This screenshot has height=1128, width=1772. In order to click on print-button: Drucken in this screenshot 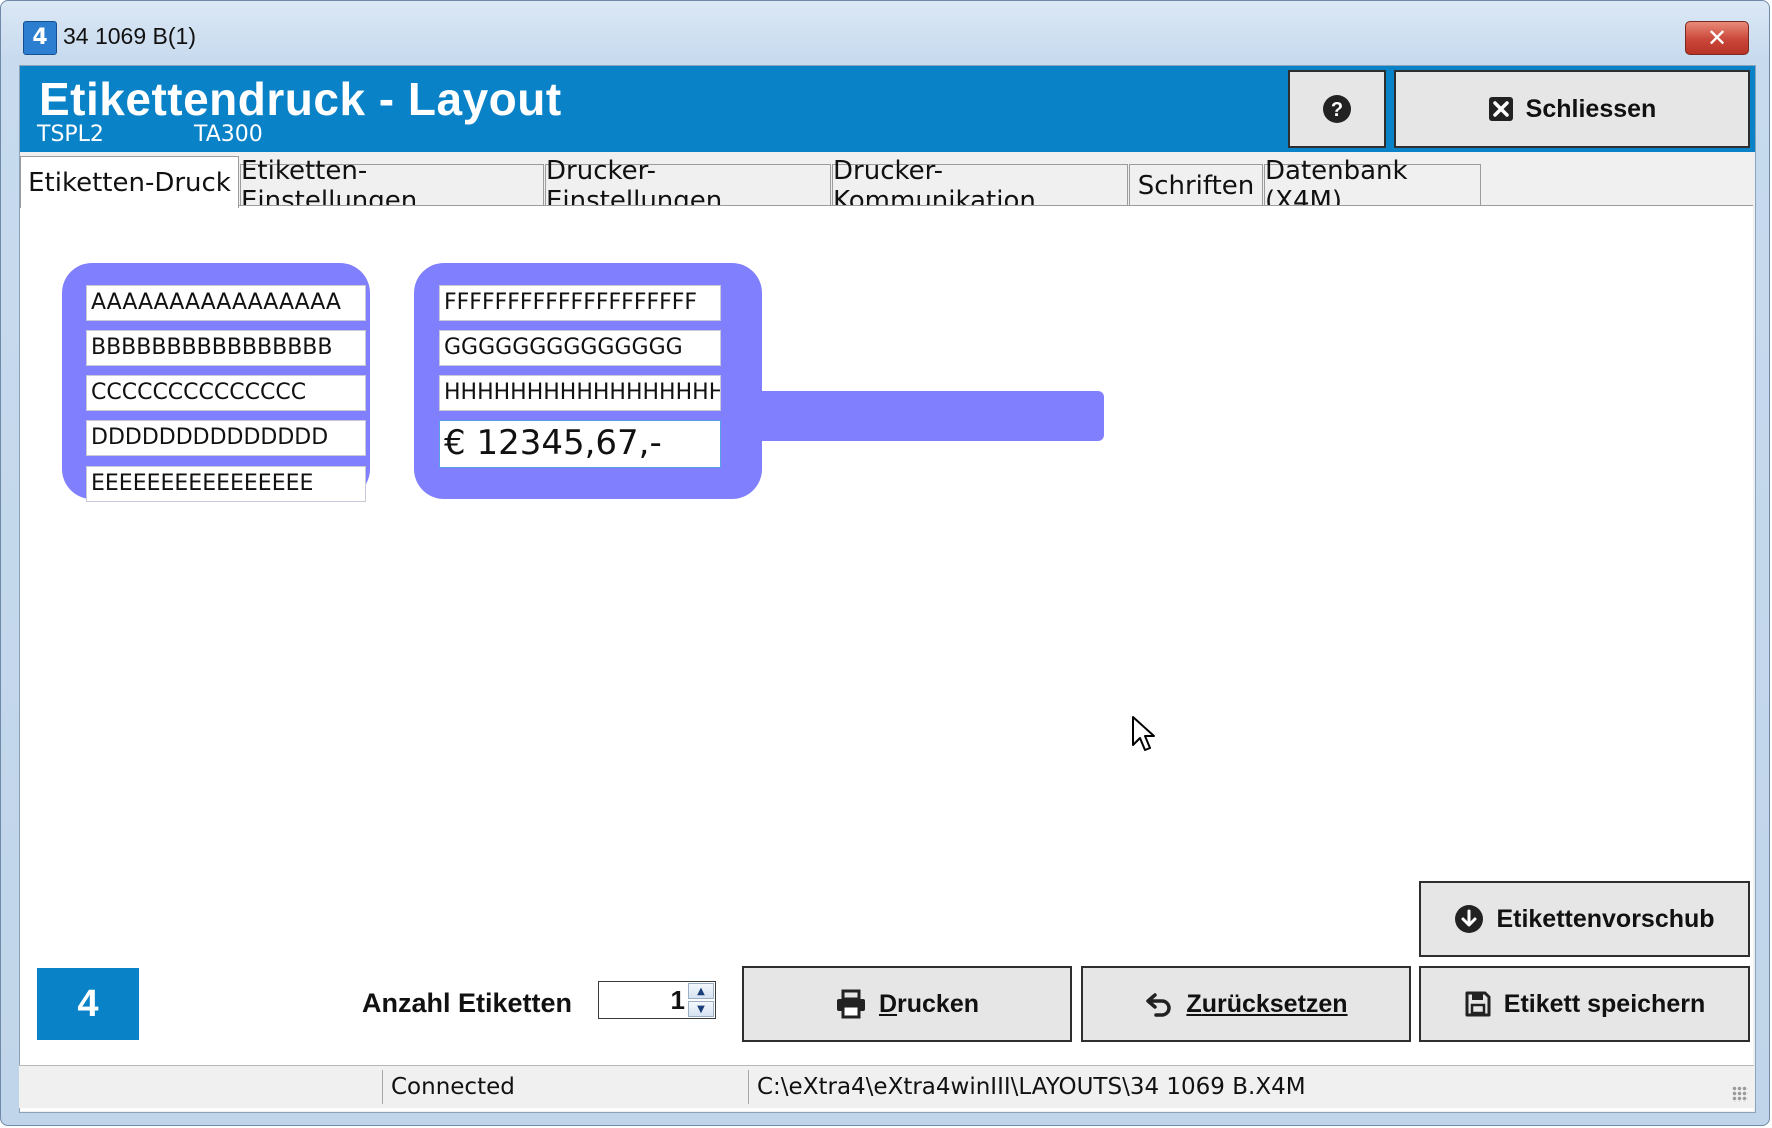, I will do `click(907, 1004)`.